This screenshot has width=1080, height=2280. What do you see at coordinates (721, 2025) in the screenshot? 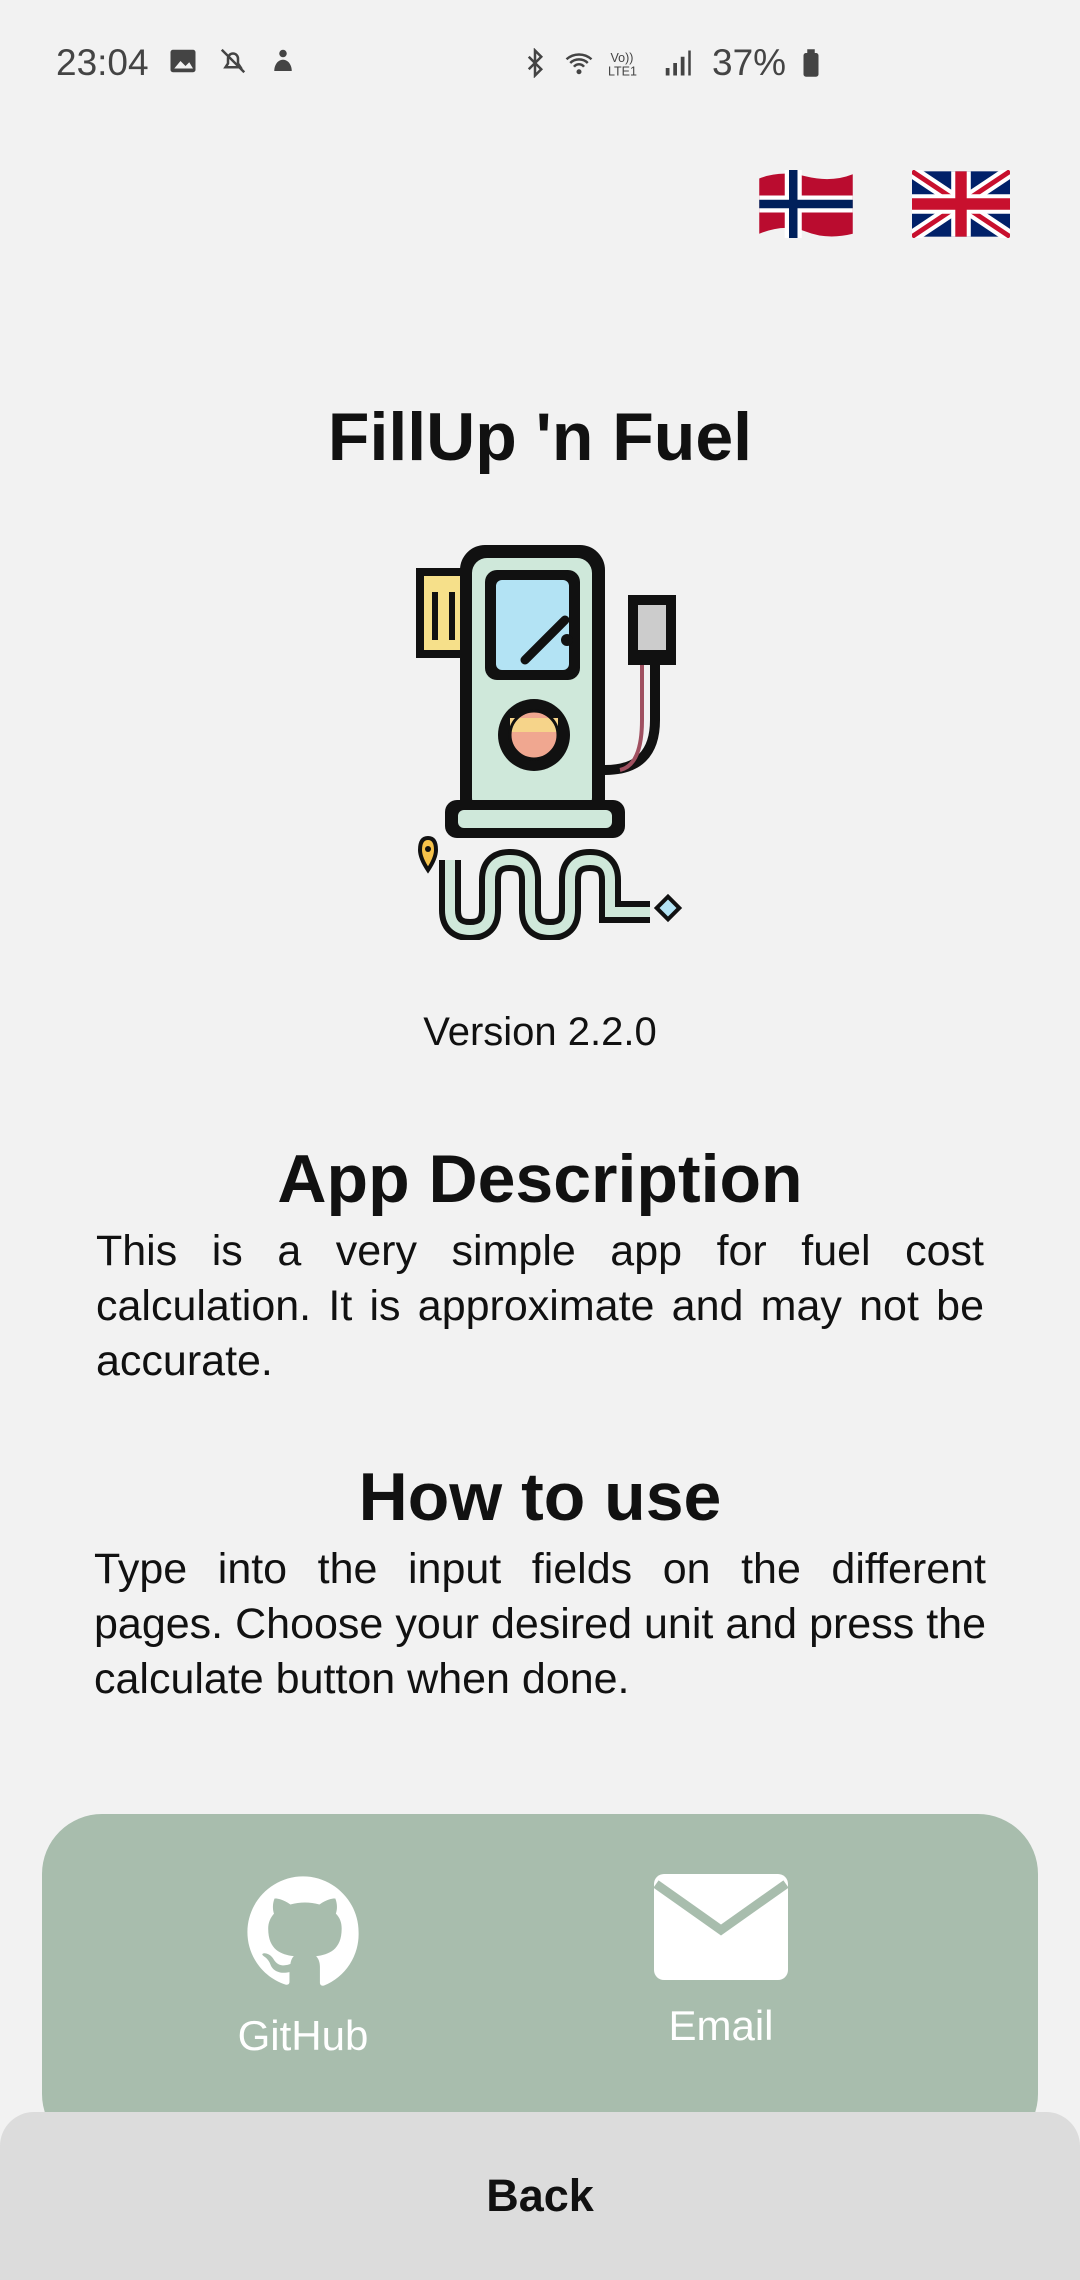
I see `email-label: Email` at bounding box center [721, 2025].